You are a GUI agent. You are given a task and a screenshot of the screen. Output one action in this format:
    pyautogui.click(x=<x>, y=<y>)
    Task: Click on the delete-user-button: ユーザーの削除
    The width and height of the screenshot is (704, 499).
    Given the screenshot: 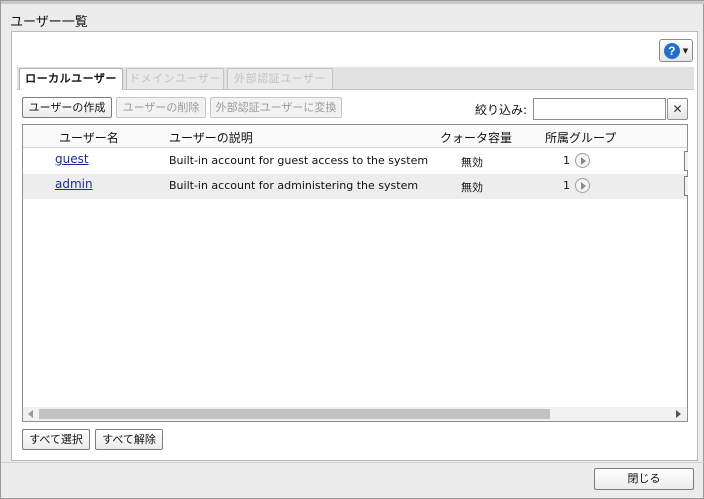 What is the action you would take?
    pyautogui.click(x=161, y=107)
    